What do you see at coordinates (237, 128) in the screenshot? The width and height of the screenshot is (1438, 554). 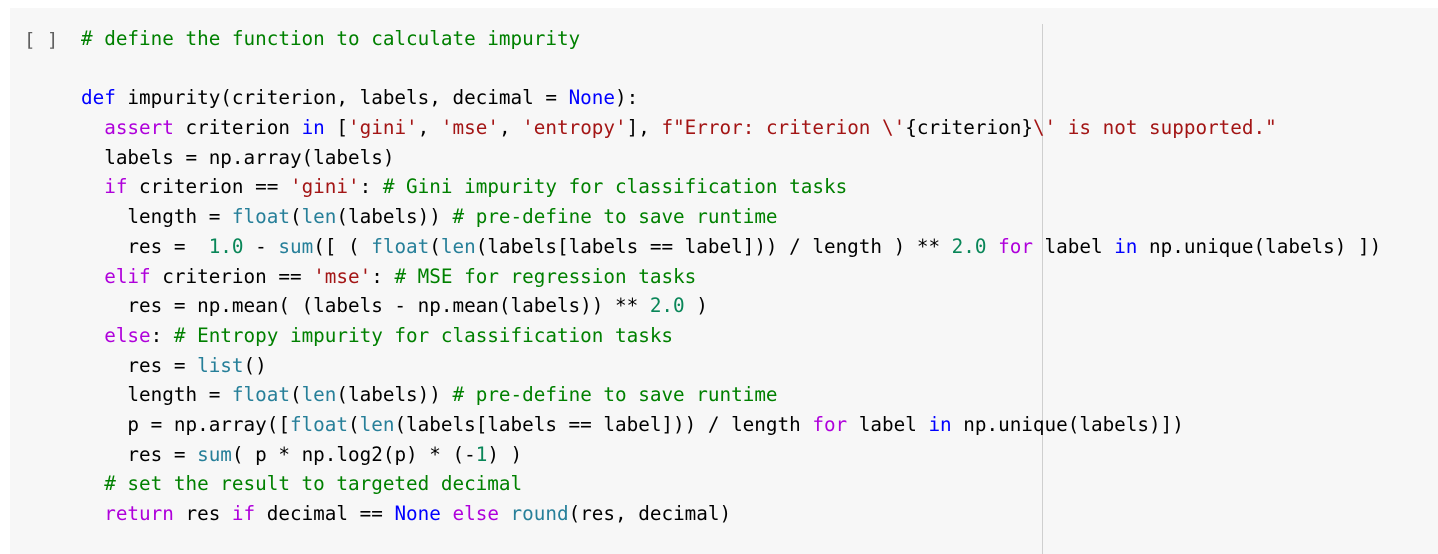 I see `code-token: criterion` at bounding box center [237, 128].